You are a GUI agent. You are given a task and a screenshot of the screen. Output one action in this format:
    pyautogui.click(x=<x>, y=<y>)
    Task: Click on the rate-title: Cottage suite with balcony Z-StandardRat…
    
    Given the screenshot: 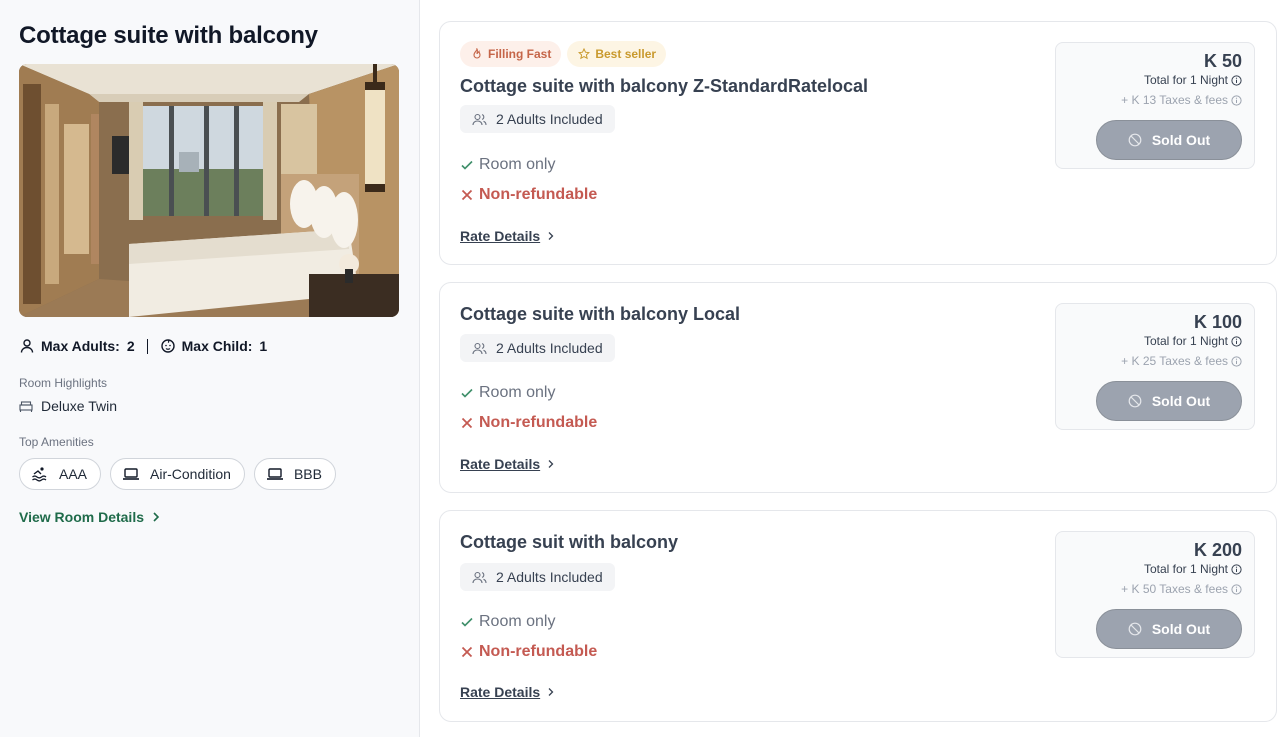 What is the action you would take?
    pyautogui.click(x=664, y=86)
    